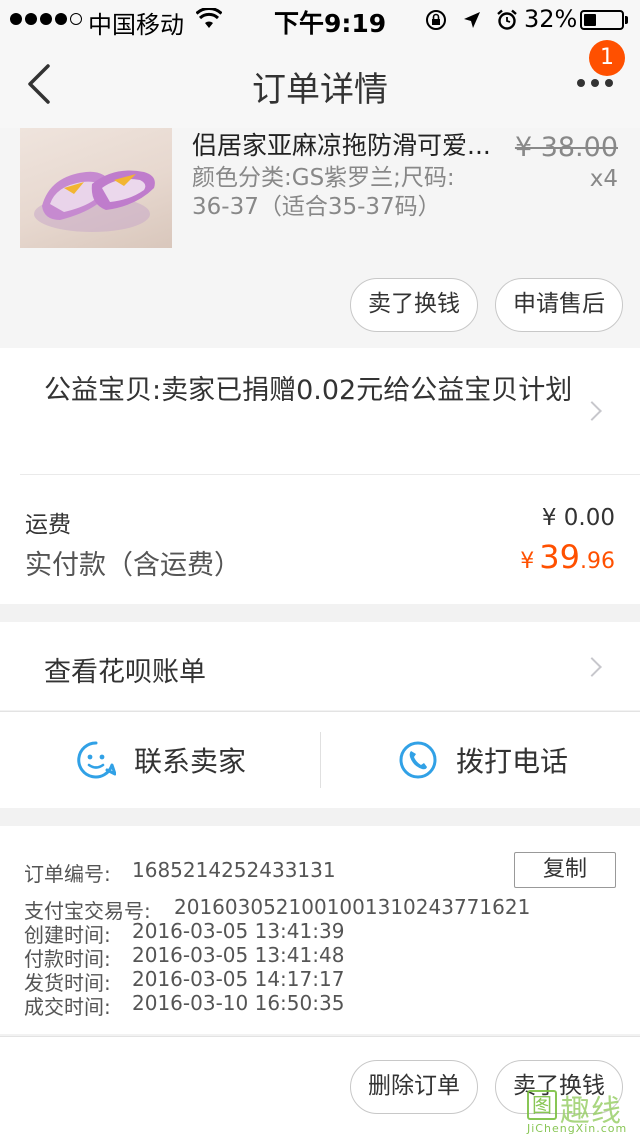 The width and height of the screenshot is (640, 1136). Describe the element at coordinates (559, 305) in the screenshot. I see `after-sale-button: 申请售后` at that location.